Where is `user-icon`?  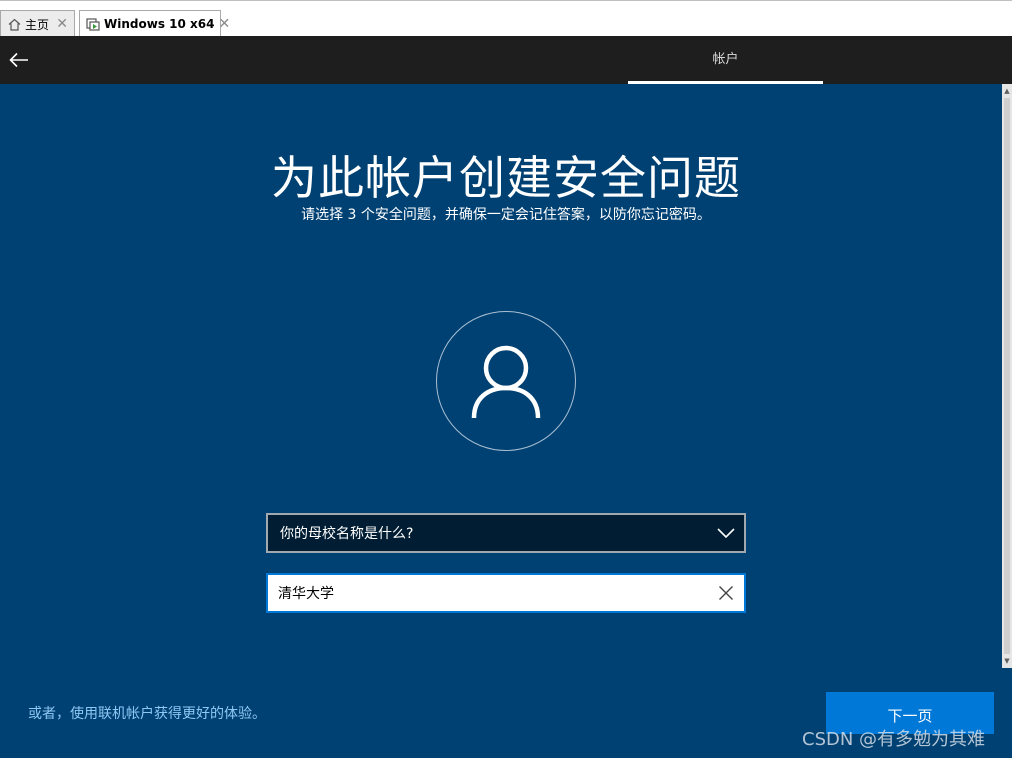 user-icon is located at coordinates (506, 382).